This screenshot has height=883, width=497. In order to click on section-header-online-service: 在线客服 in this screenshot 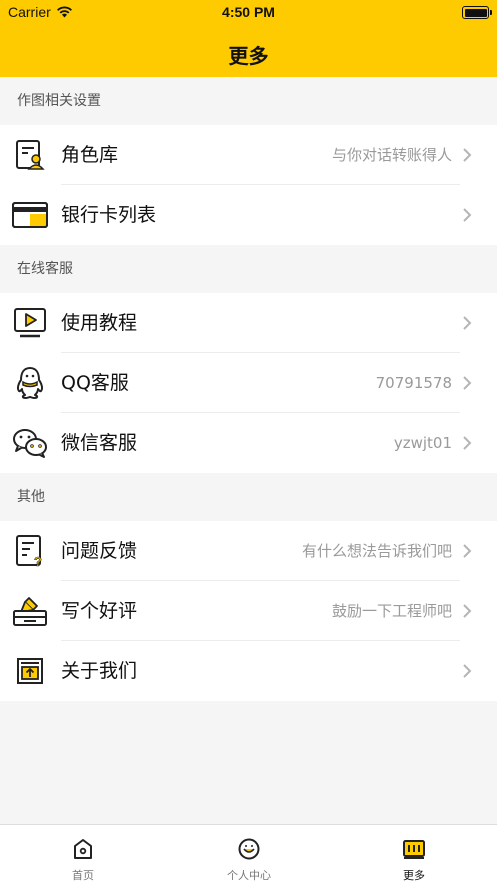, I will do `click(45, 269)`.